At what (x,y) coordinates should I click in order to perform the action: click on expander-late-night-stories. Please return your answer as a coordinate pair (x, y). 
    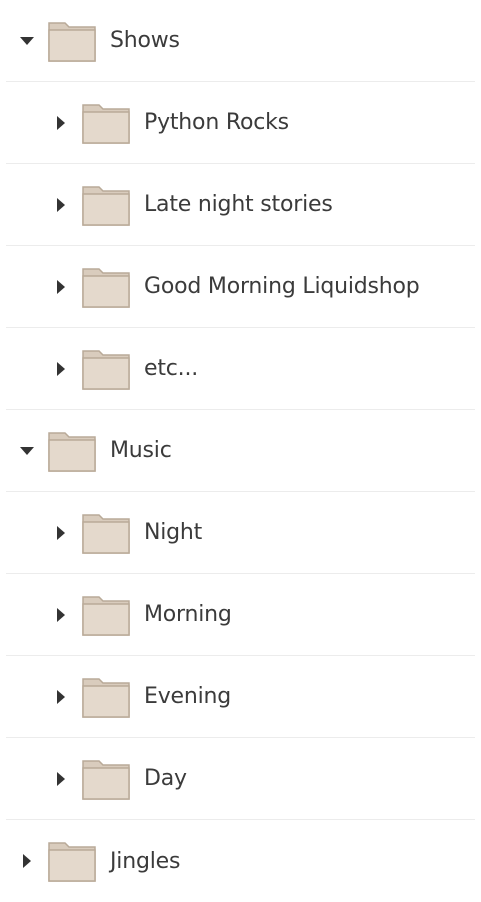
    Looking at the image, I should click on (61, 205).